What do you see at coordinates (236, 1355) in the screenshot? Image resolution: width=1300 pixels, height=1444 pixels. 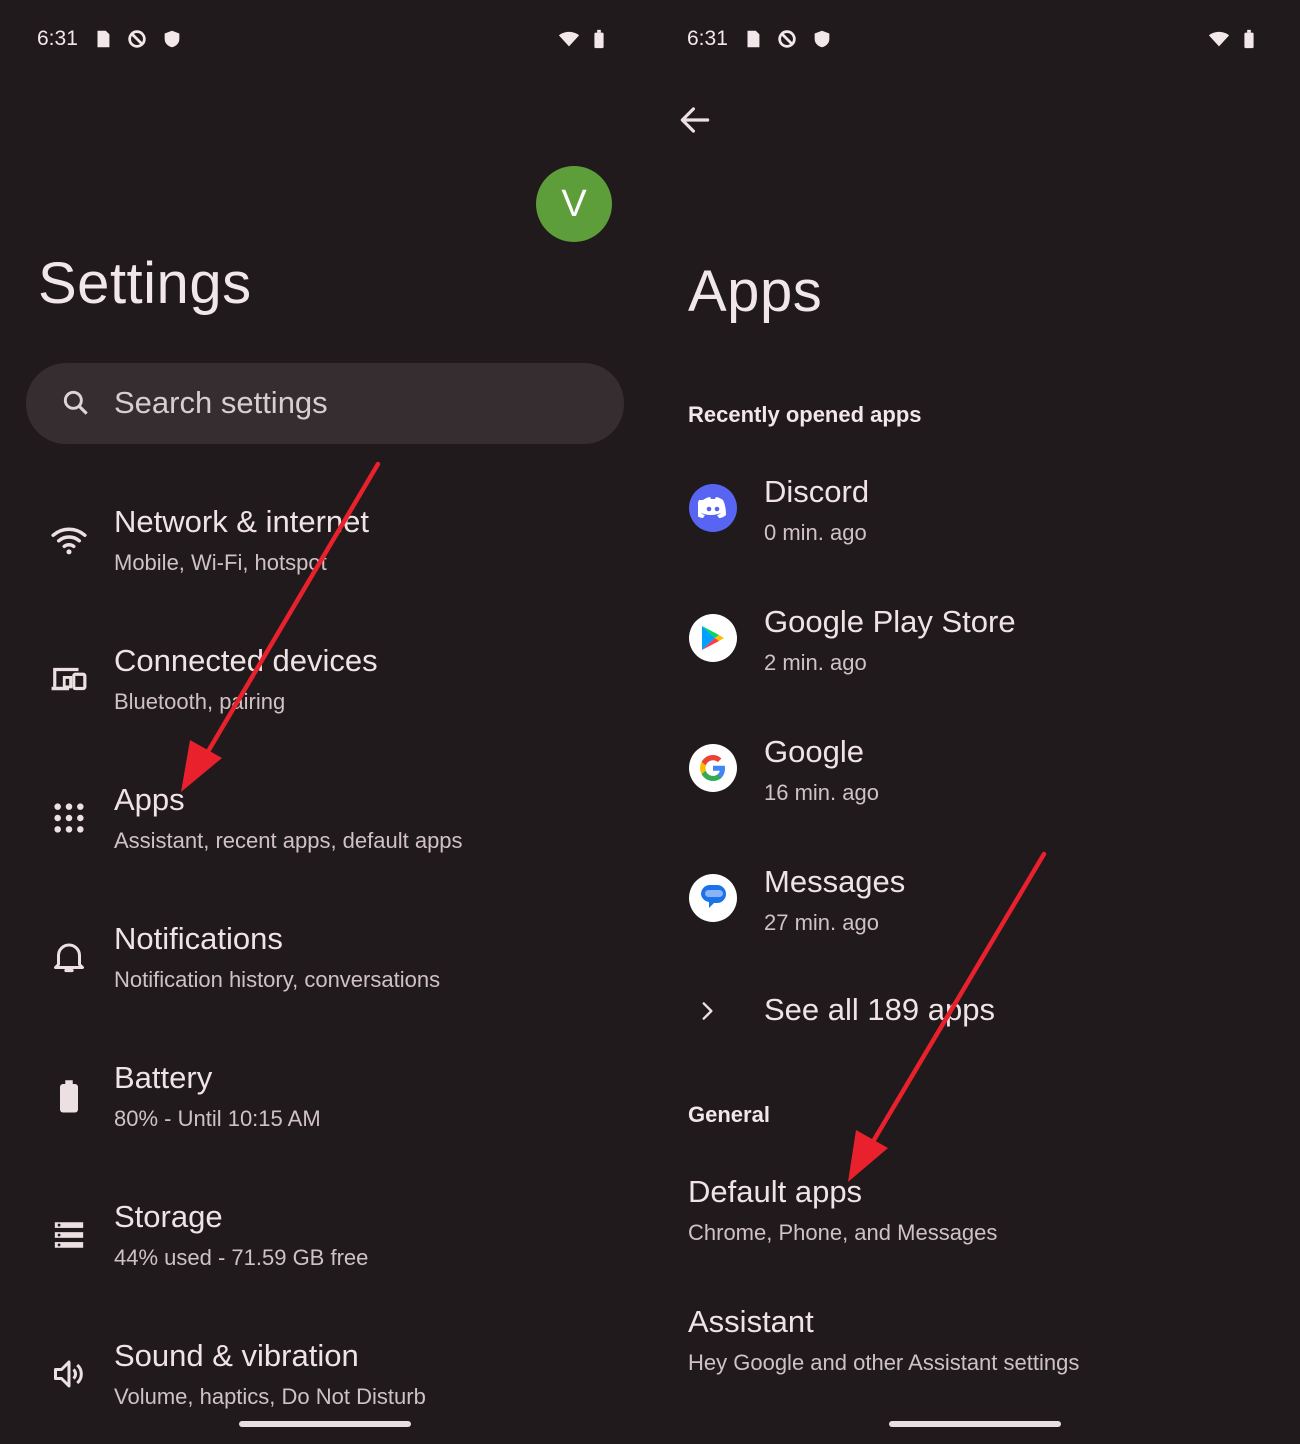 I see `settings-item-title: Sound & vibration` at bounding box center [236, 1355].